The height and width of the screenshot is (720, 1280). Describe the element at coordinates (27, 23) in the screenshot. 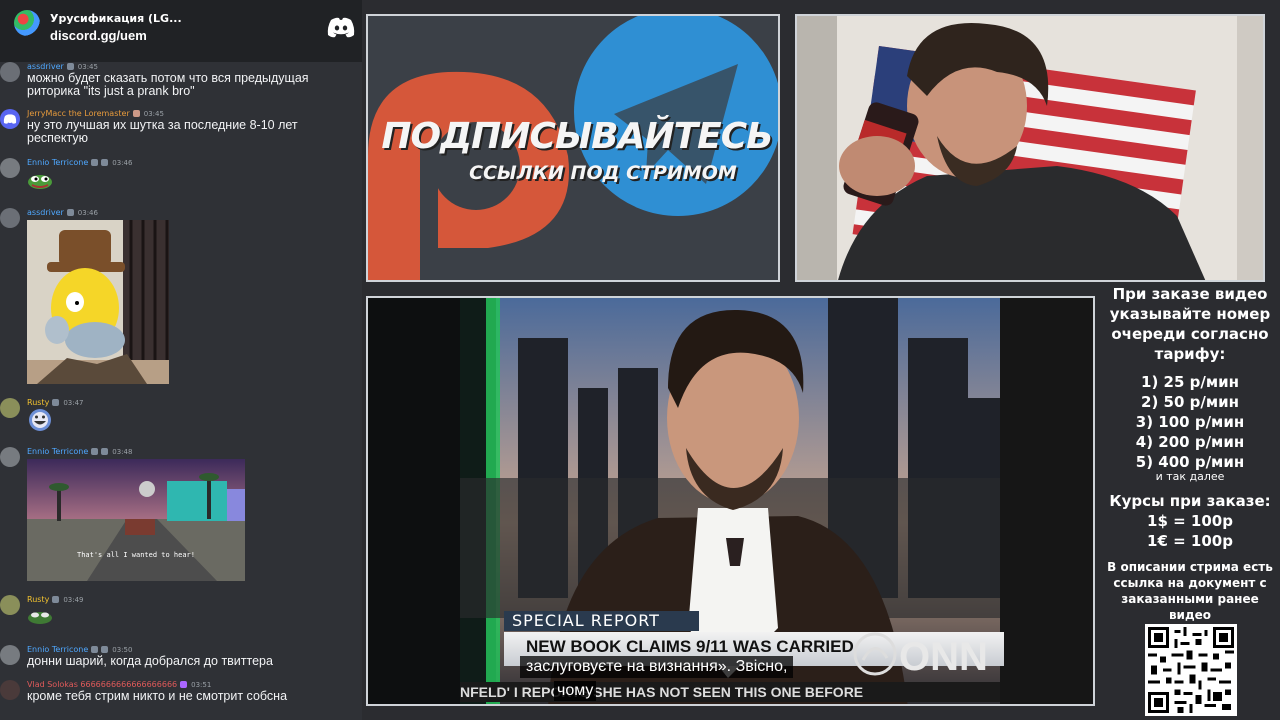

I see `server-icon` at that location.